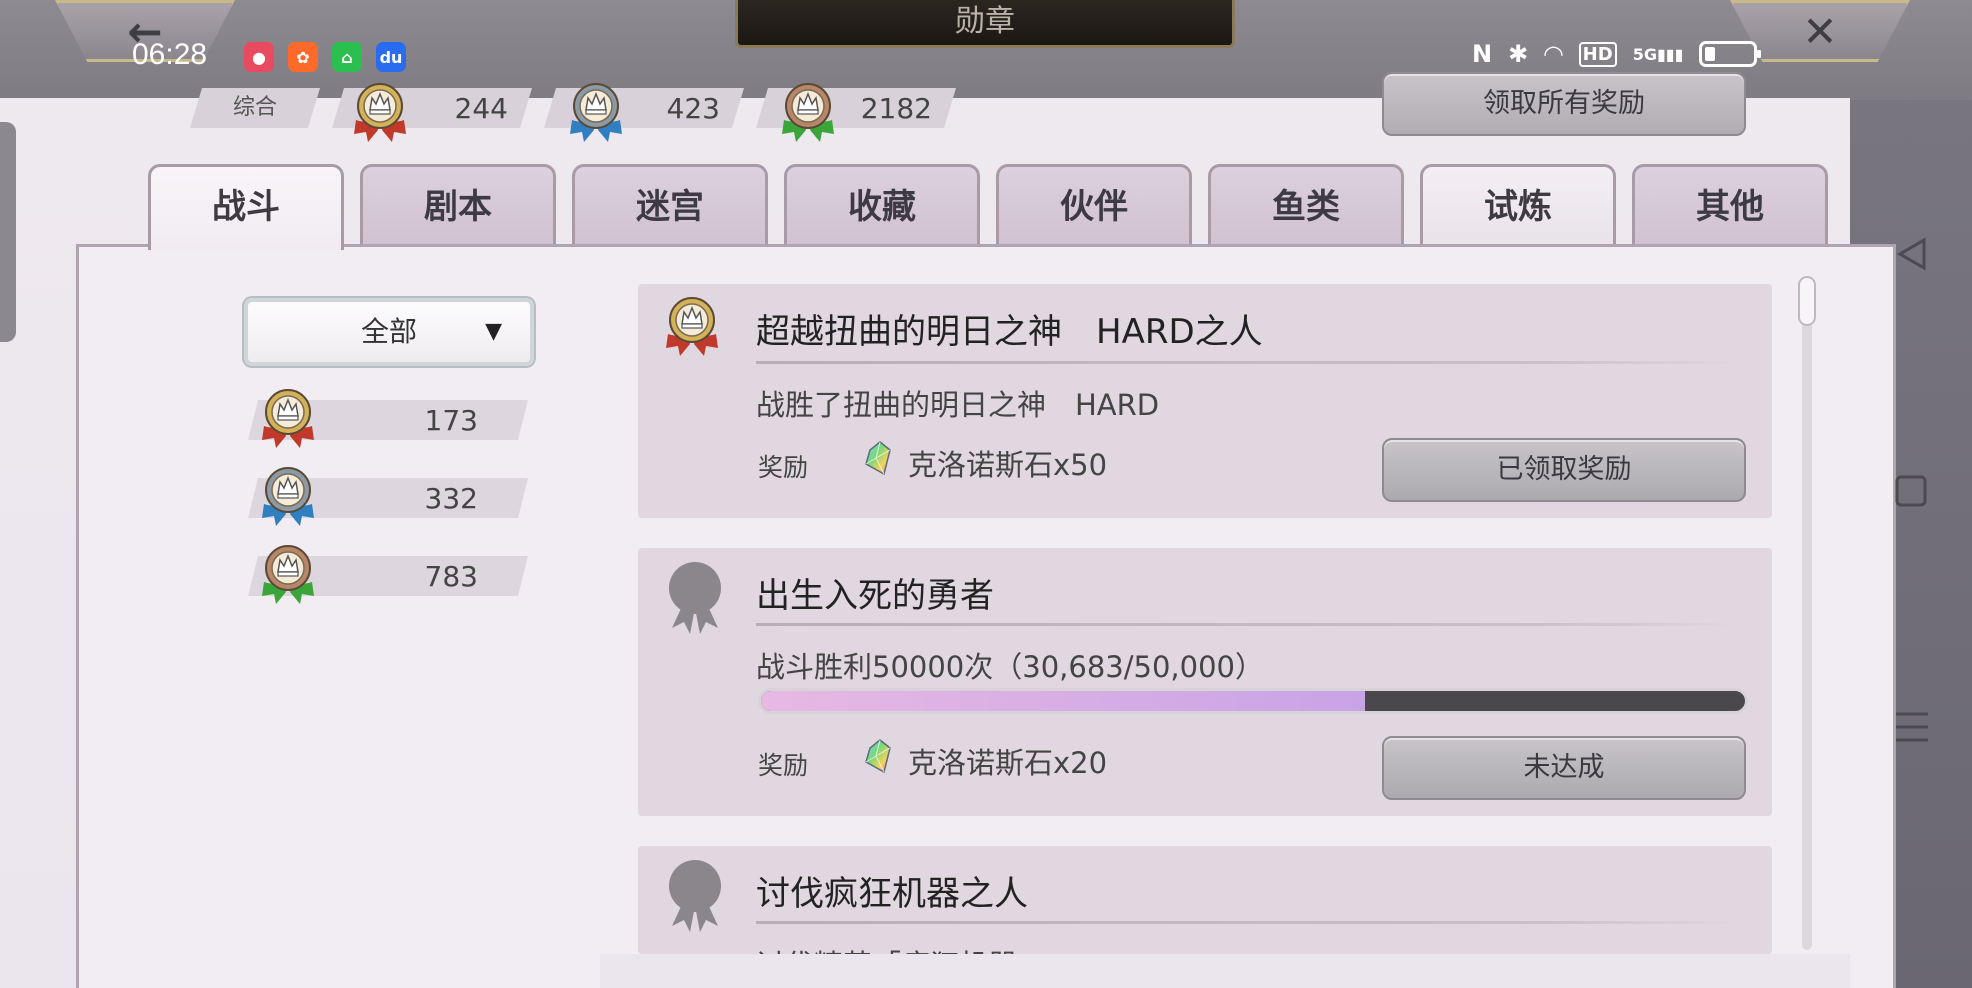 The image size is (1972, 988). What do you see at coordinates (388, 418) in the screenshot?
I see `count-gold: 173` at bounding box center [388, 418].